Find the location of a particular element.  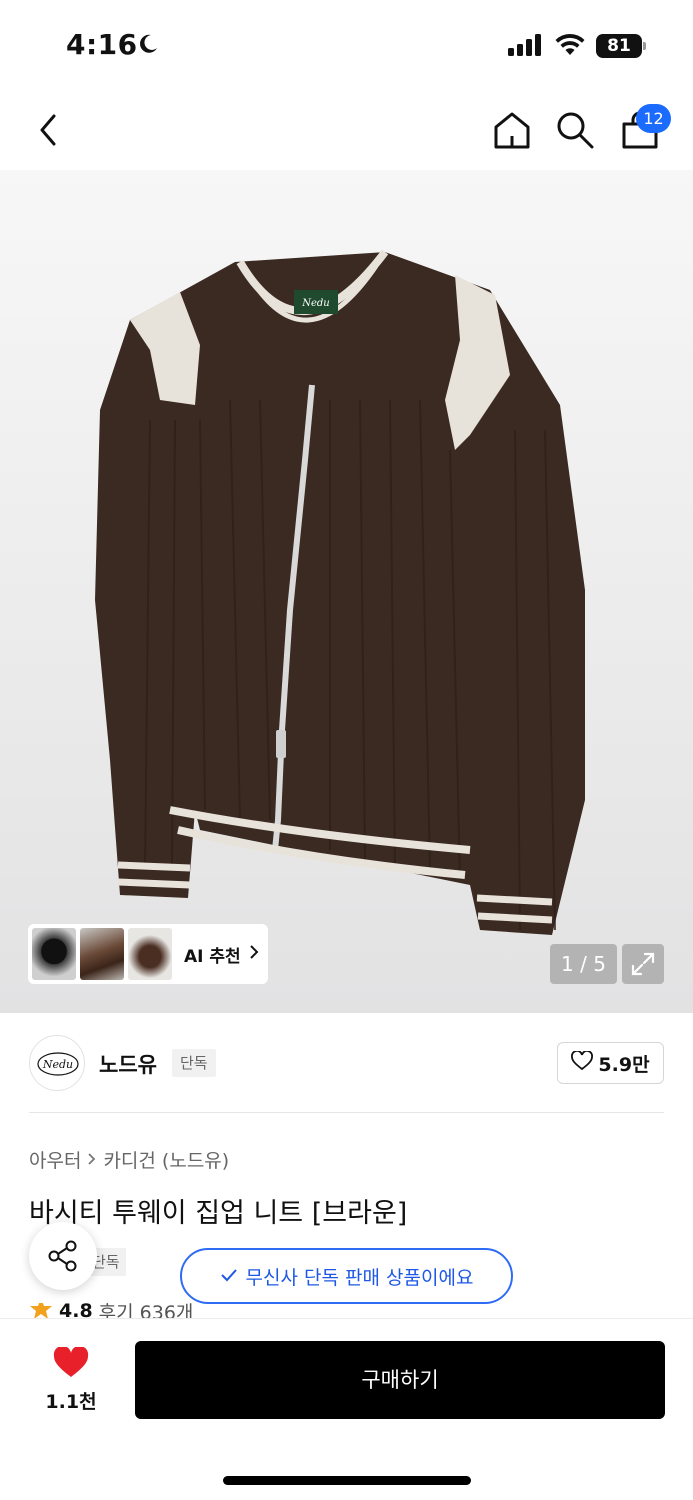

home-indicator is located at coordinates (347, 1480).